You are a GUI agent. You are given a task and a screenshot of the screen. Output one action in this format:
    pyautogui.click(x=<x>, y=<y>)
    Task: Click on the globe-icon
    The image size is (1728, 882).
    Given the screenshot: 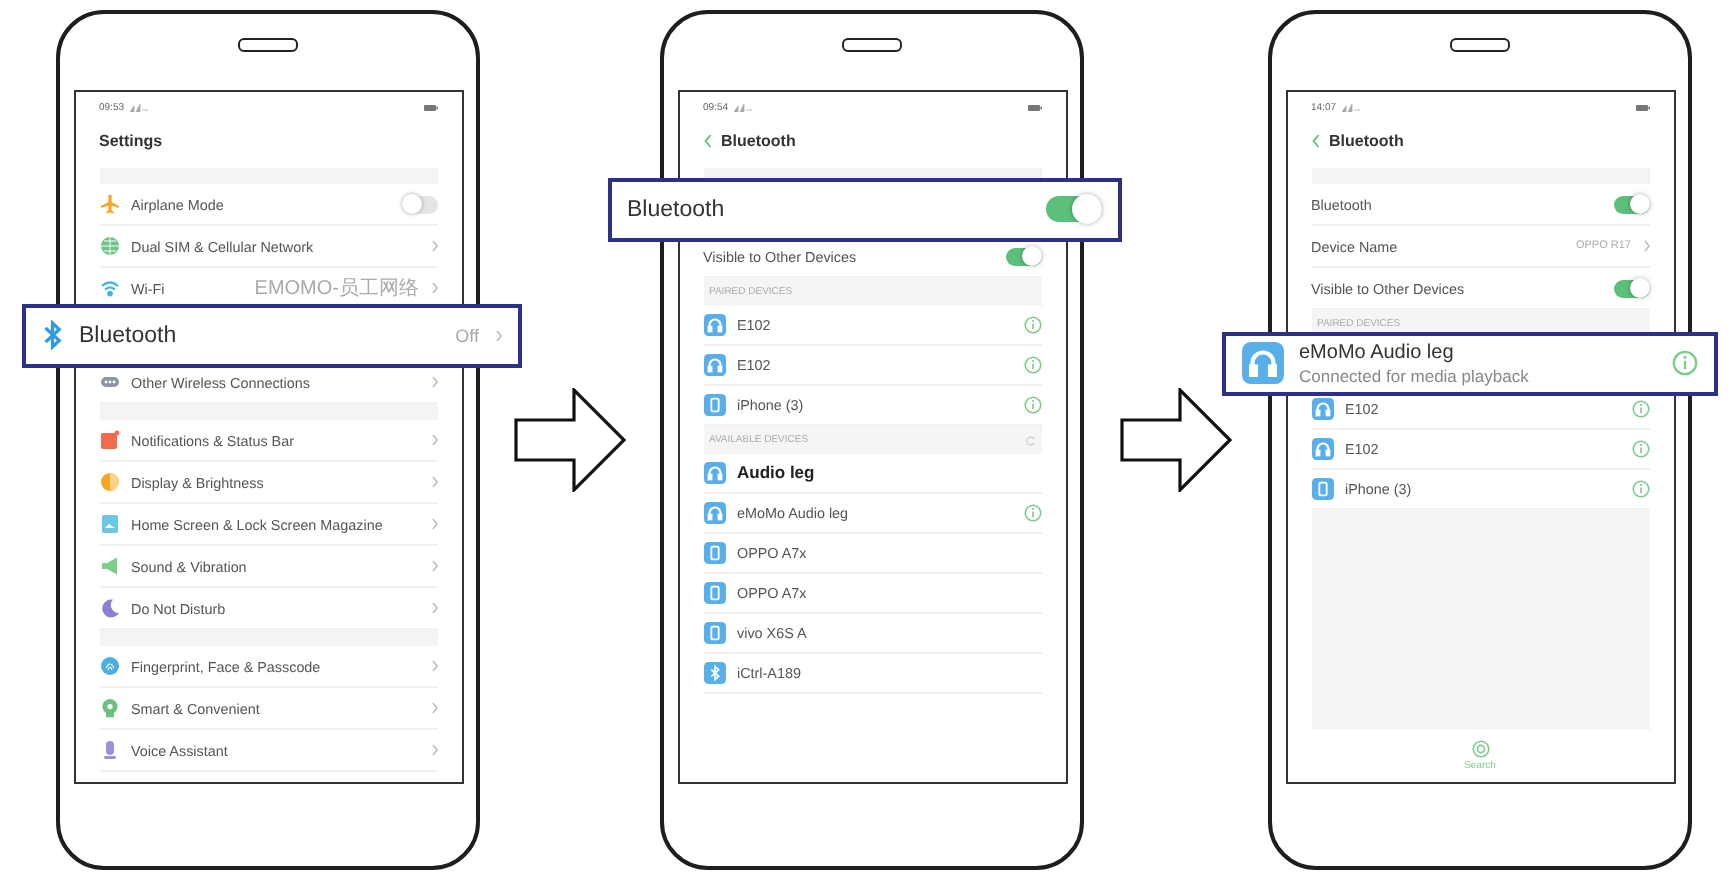 What is the action you would take?
    pyautogui.click(x=109, y=246)
    